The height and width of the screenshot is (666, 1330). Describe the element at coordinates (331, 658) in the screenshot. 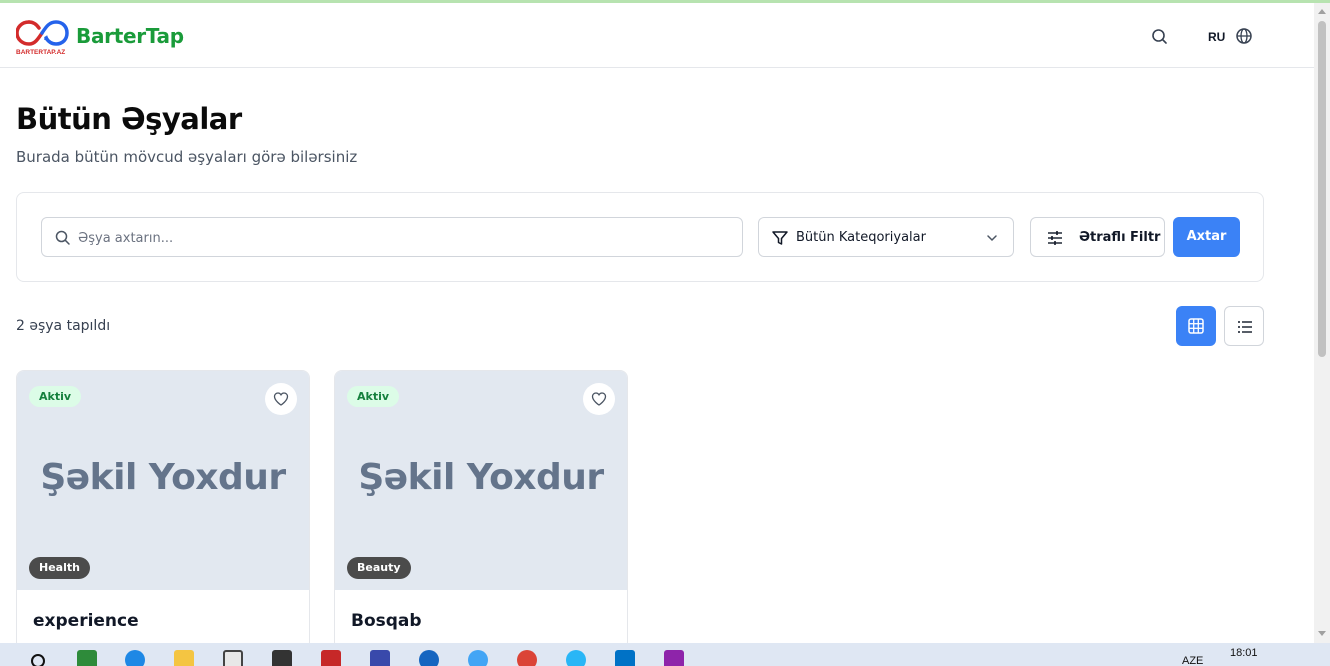

I see `pdf-icon` at that location.